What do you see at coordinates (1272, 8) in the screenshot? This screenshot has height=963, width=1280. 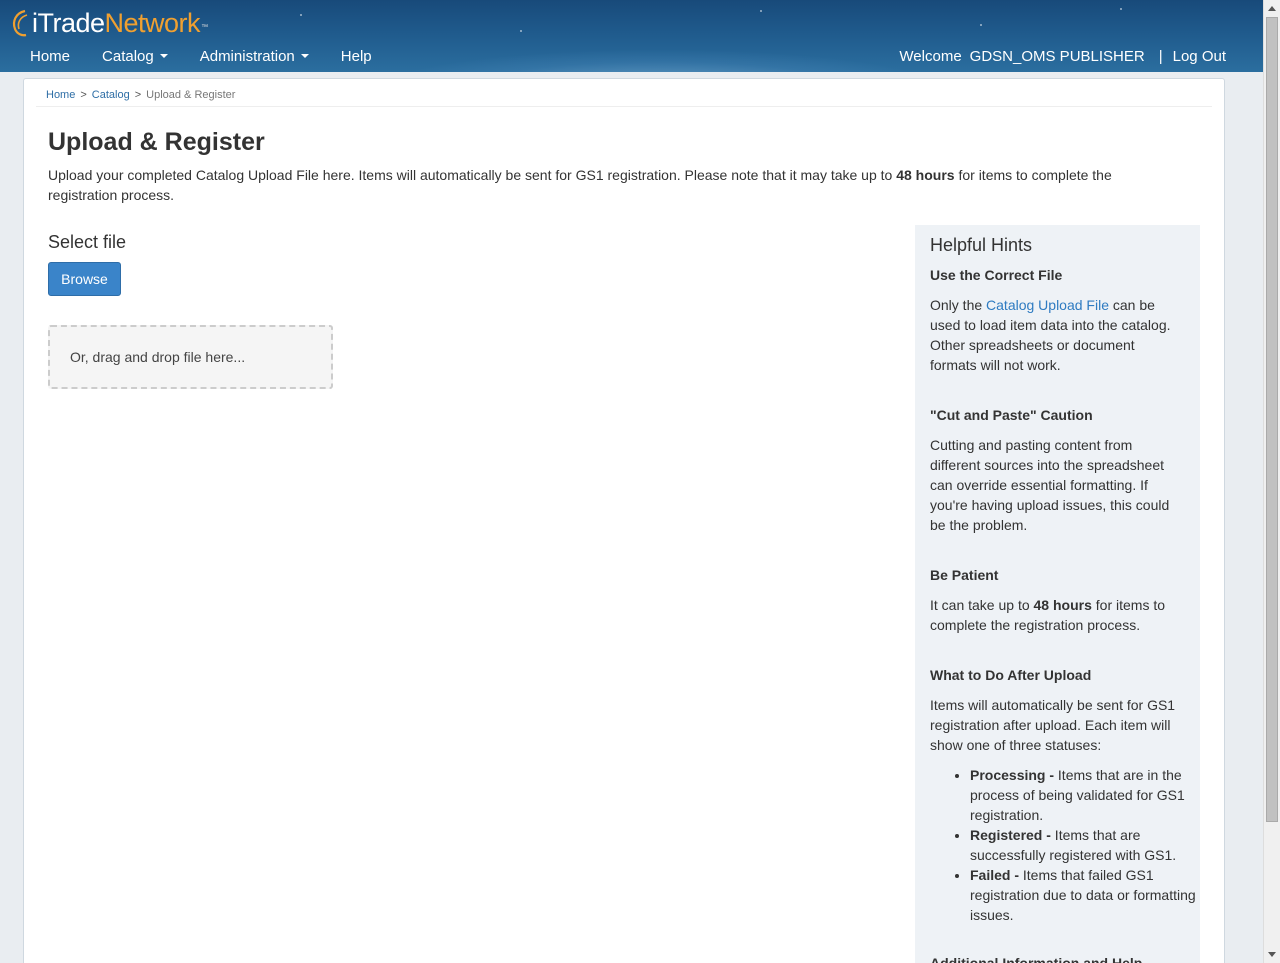 I see `scroll-up-arrow-icon` at bounding box center [1272, 8].